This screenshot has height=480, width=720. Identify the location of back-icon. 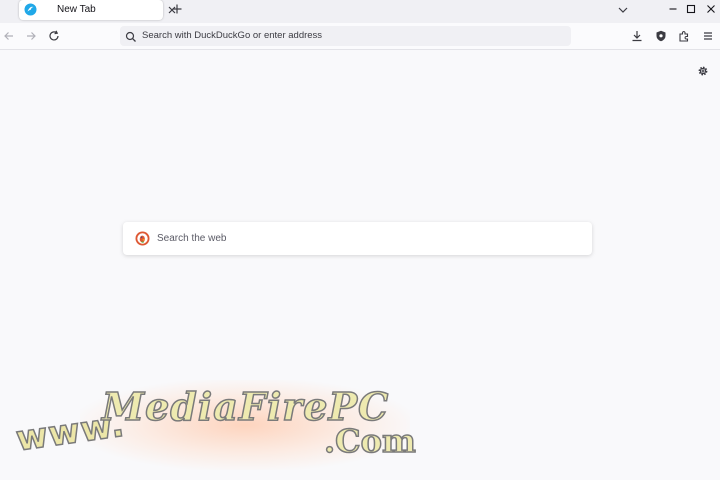
(9, 36).